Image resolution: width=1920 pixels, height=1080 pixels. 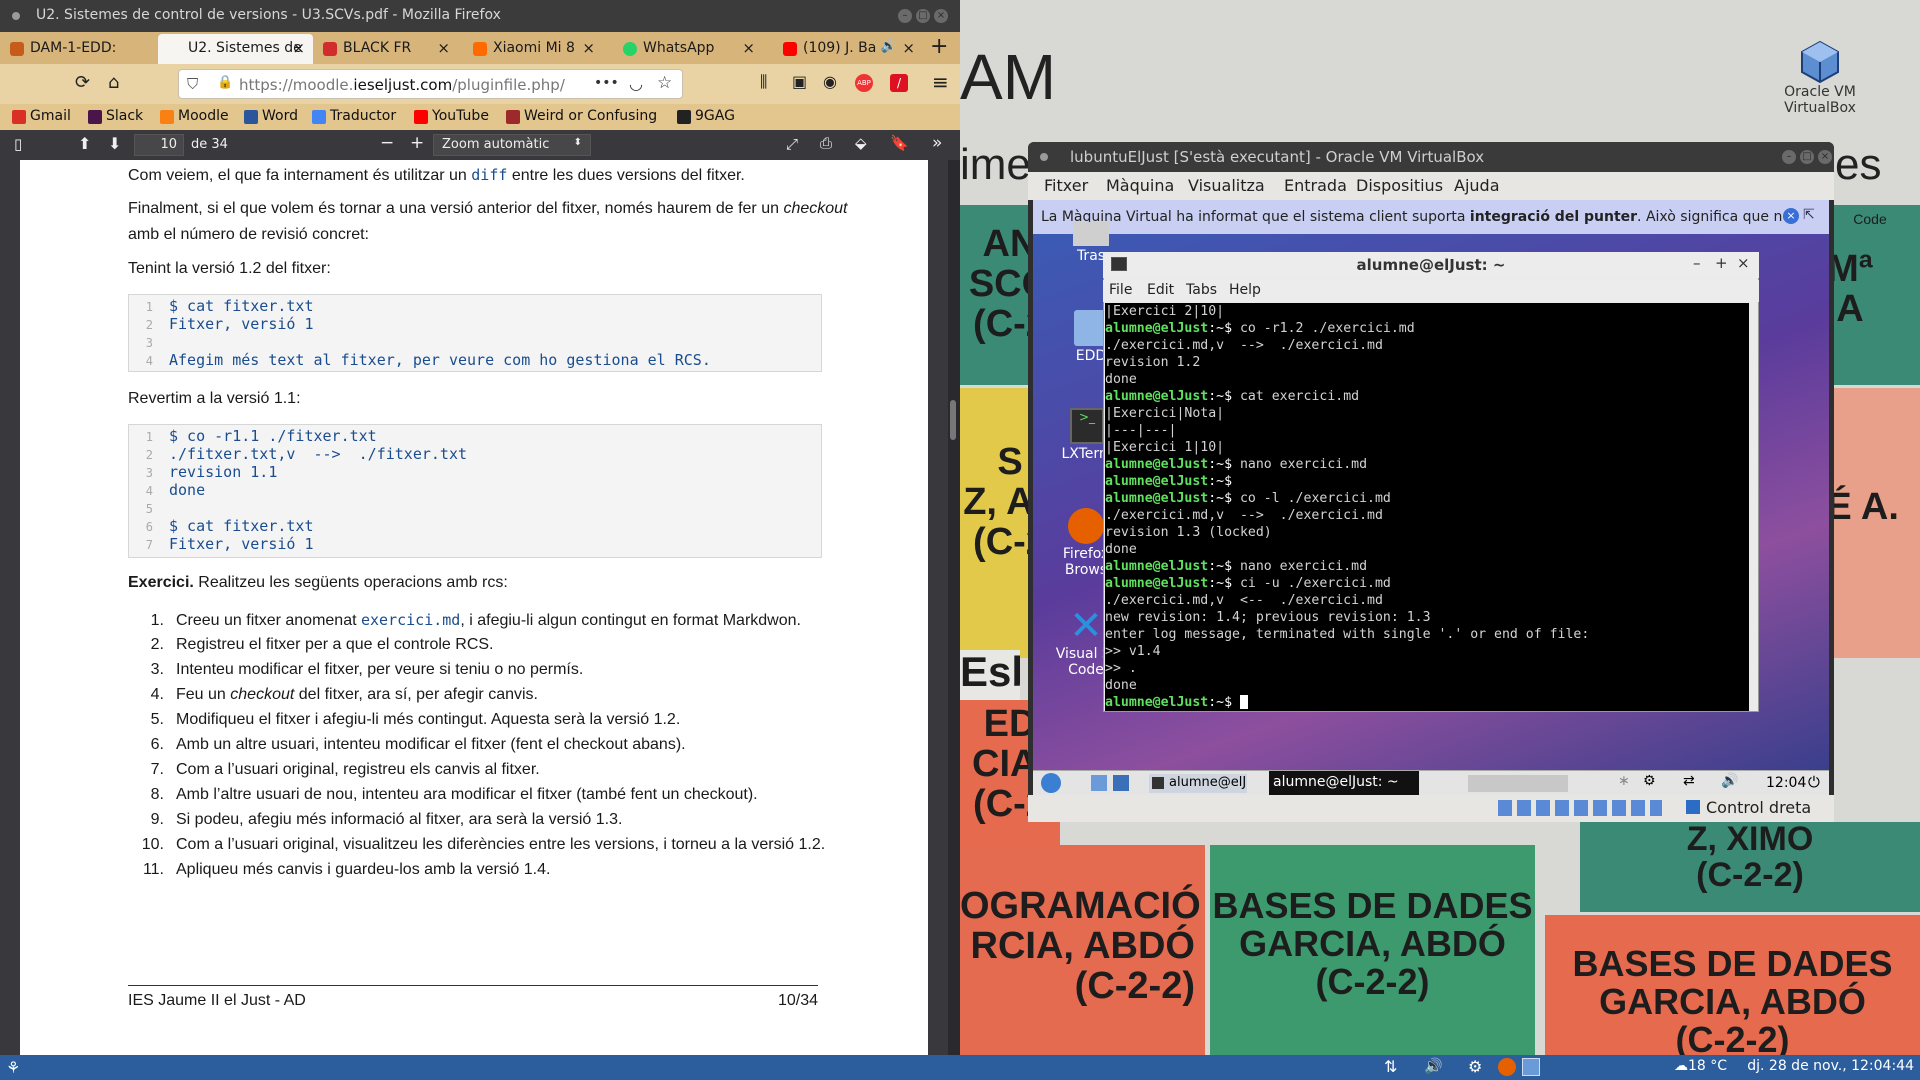 I want to click on scrollbar-thumb, so click(x=953, y=420).